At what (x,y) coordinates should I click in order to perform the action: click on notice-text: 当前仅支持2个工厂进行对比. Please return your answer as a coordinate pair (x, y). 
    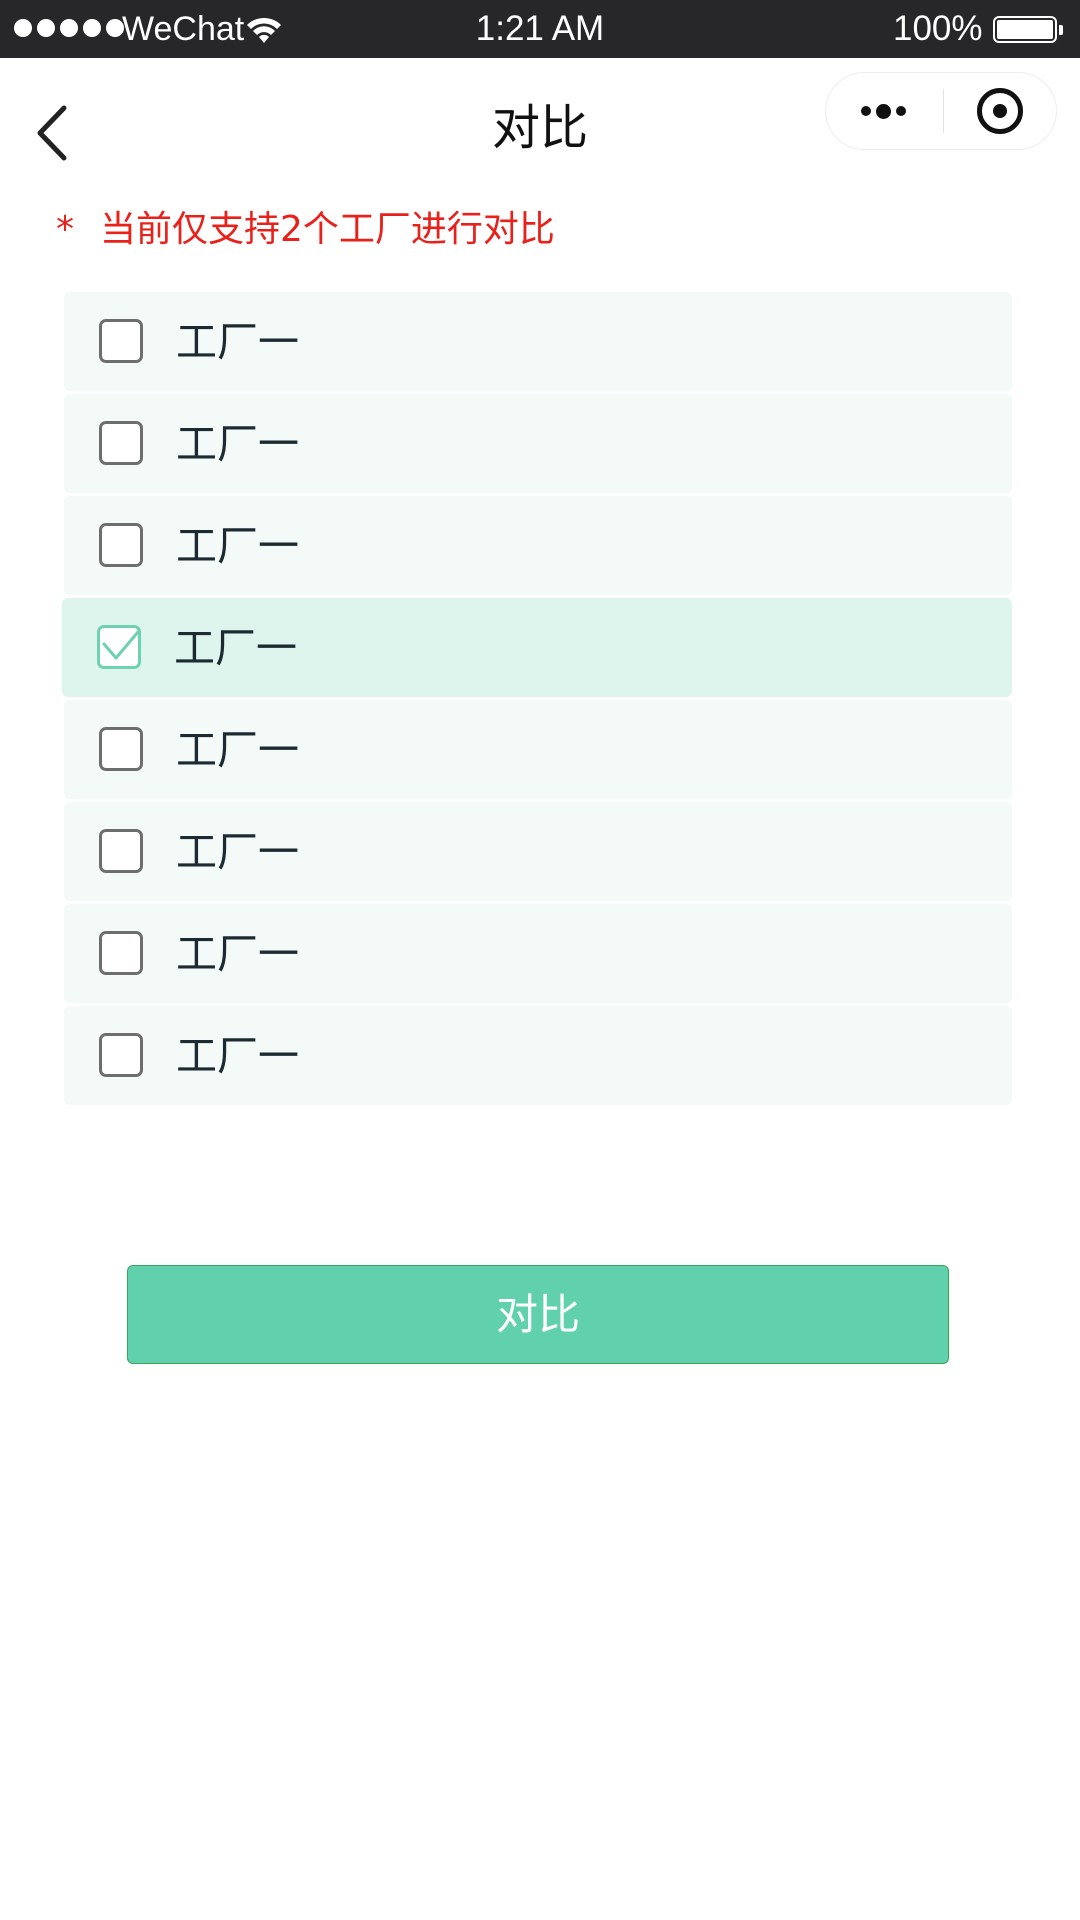
    Looking at the image, I should click on (327, 229).